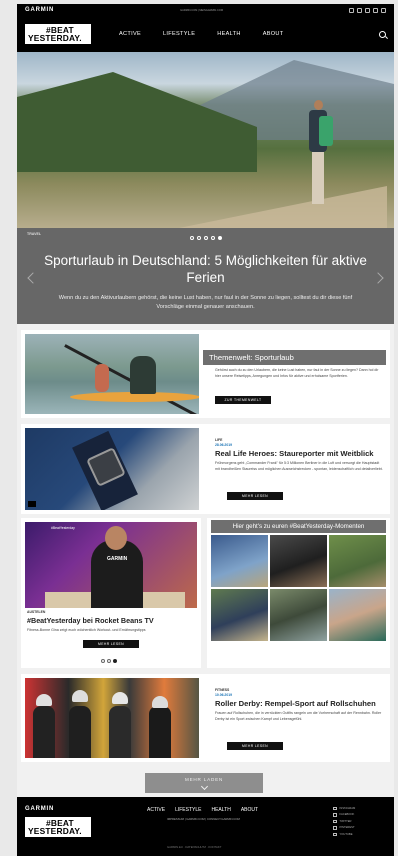 The height and width of the screenshot is (856, 398). What do you see at coordinates (112, 374) in the screenshot?
I see `kayak-image` at bounding box center [112, 374].